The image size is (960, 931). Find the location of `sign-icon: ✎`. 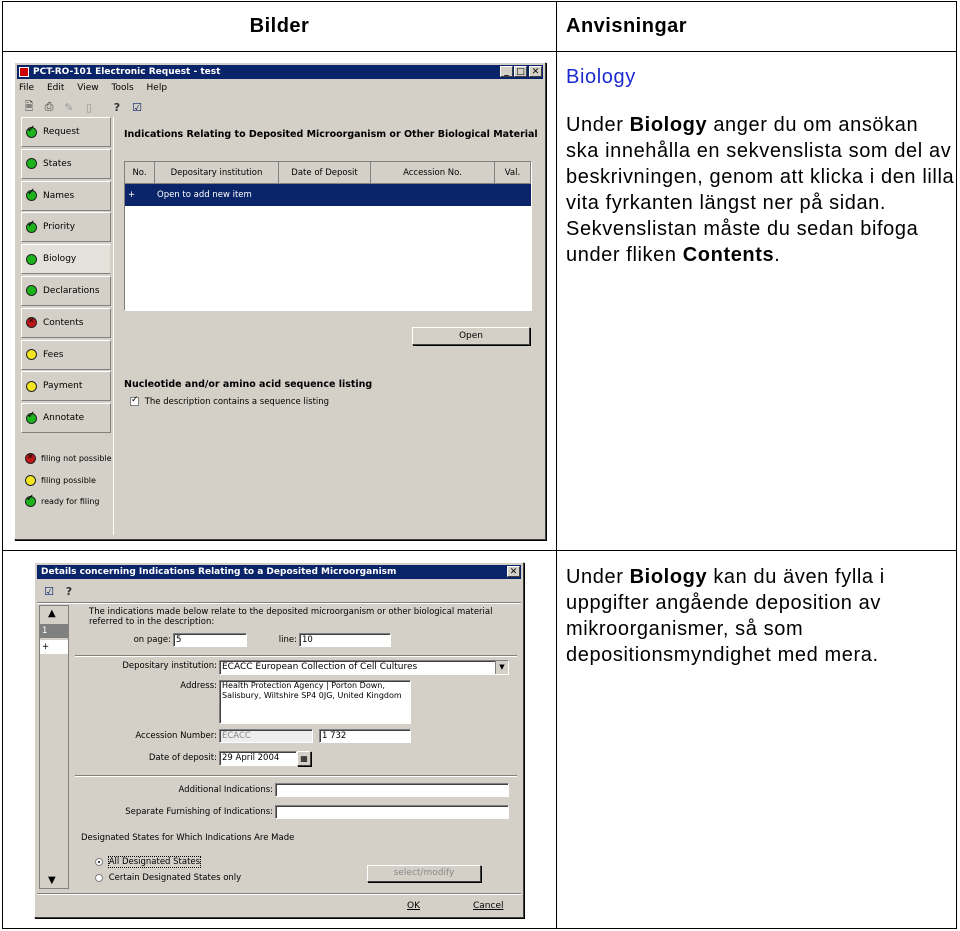

sign-icon: ✎ is located at coordinates (69, 107).